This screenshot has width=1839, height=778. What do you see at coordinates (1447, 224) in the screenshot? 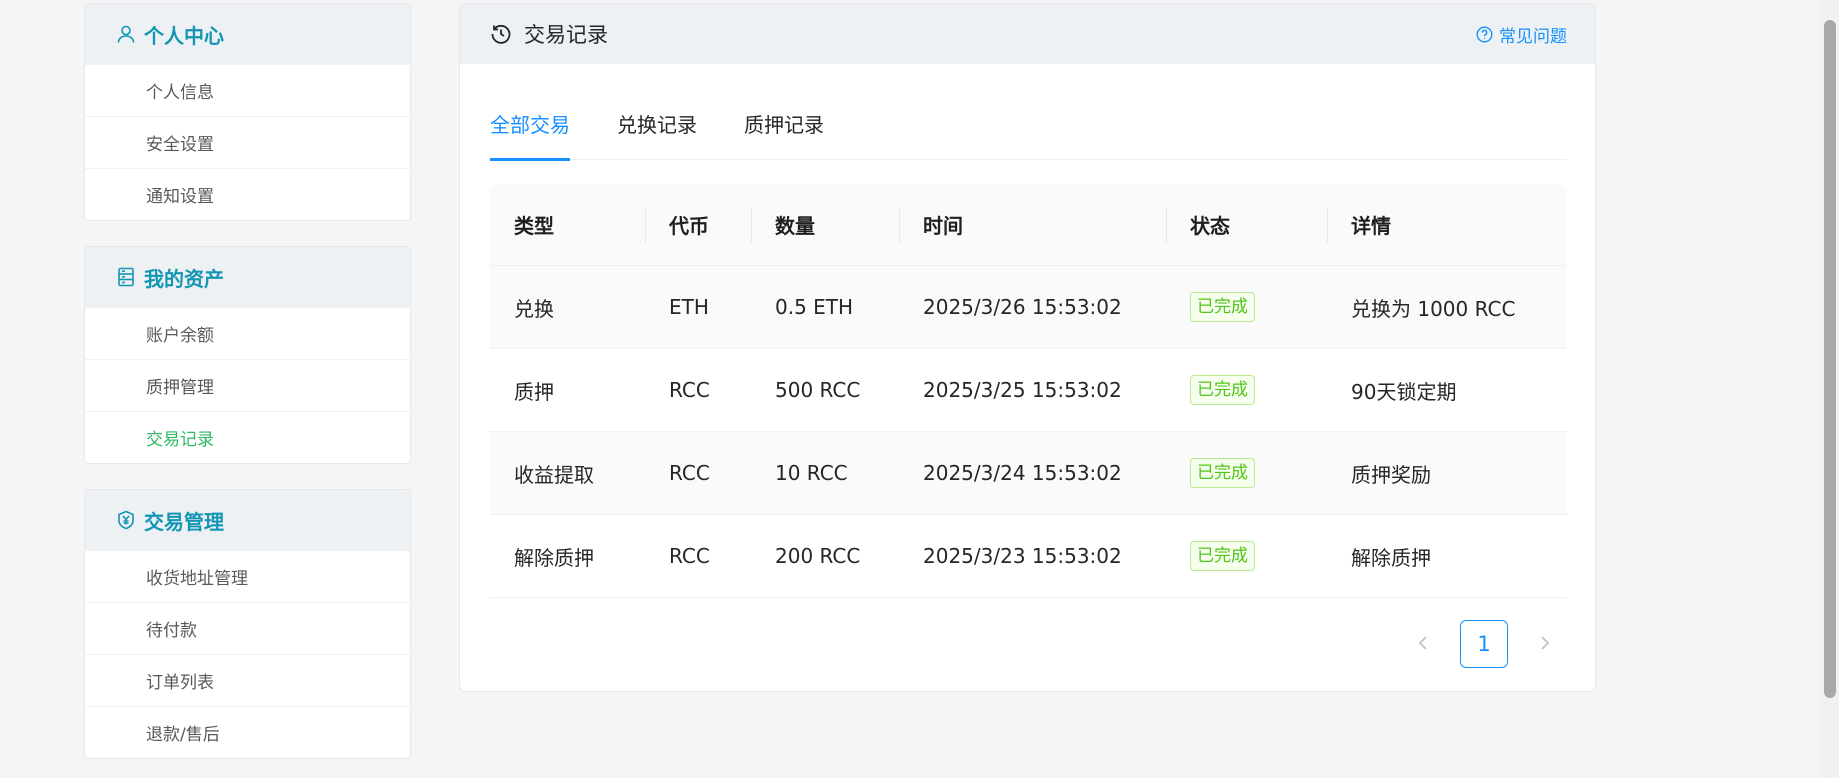
I see `column-header-detail: 详情` at bounding box center [1447, 224].